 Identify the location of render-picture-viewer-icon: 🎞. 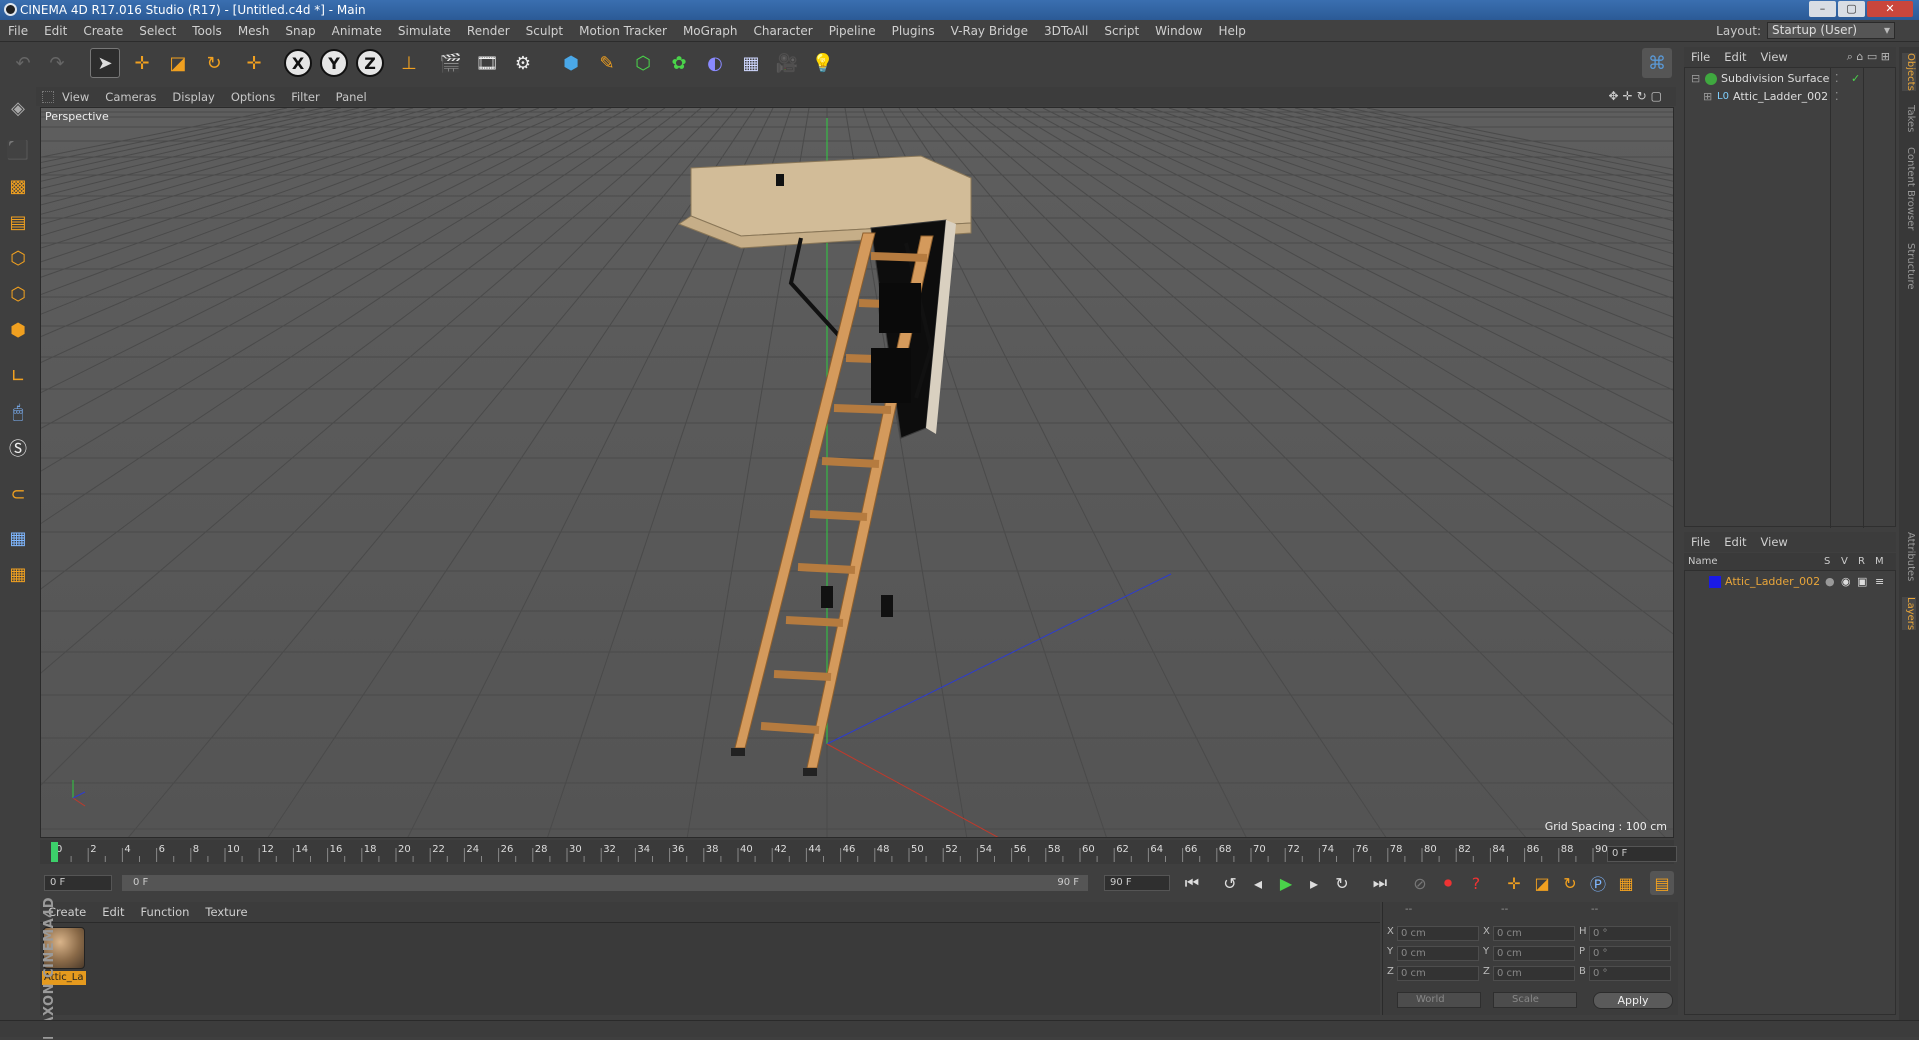
(487, 63).